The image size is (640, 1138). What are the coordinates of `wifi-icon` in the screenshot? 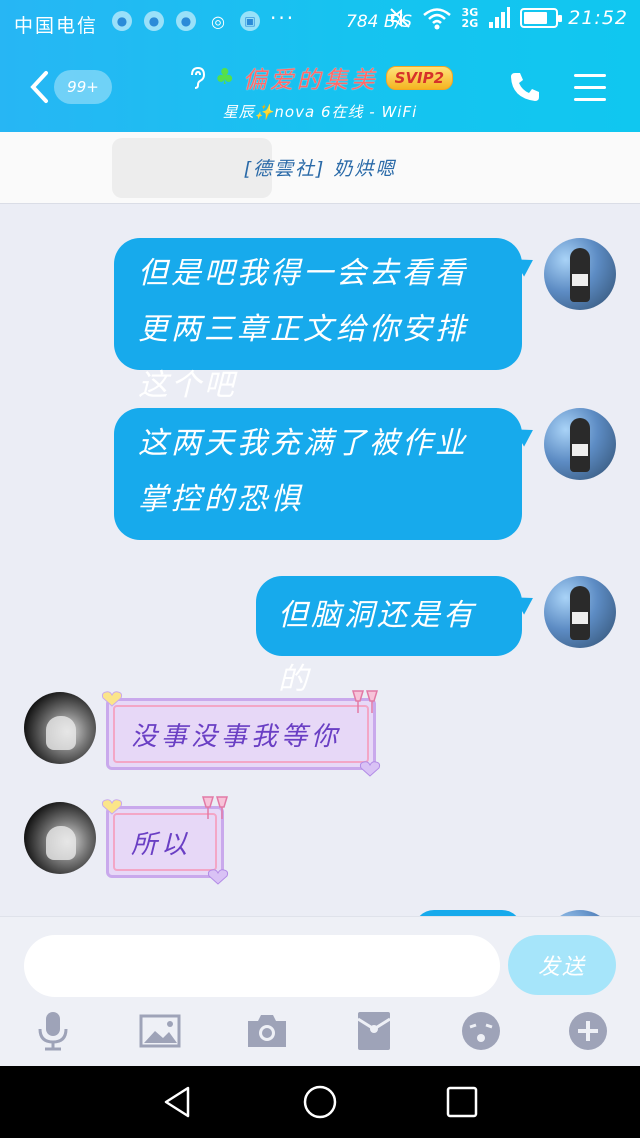 It's located at (436, 19).